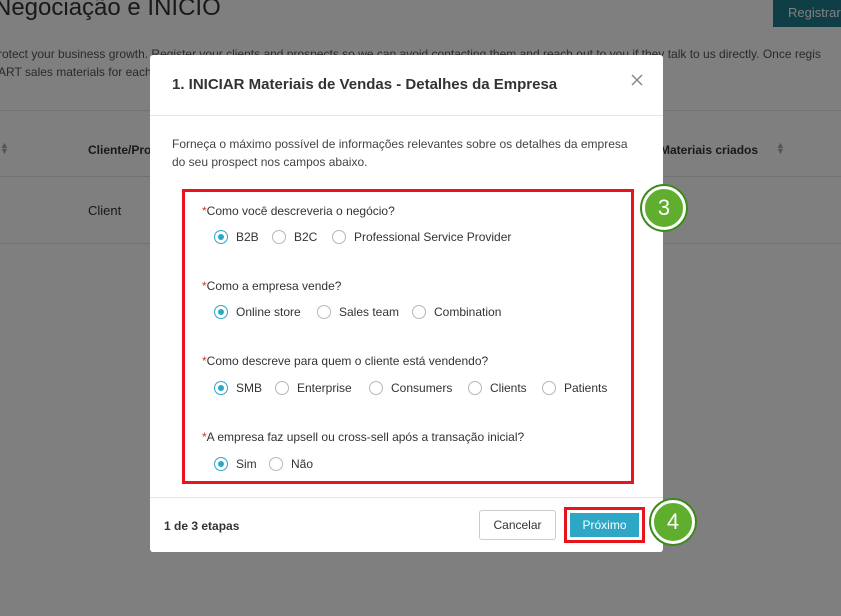 The width and height of the screenshot is (841, 616). Describe the element at coordinates (586, 388) in the screenshot. I see `option-label: Patients` at that location.